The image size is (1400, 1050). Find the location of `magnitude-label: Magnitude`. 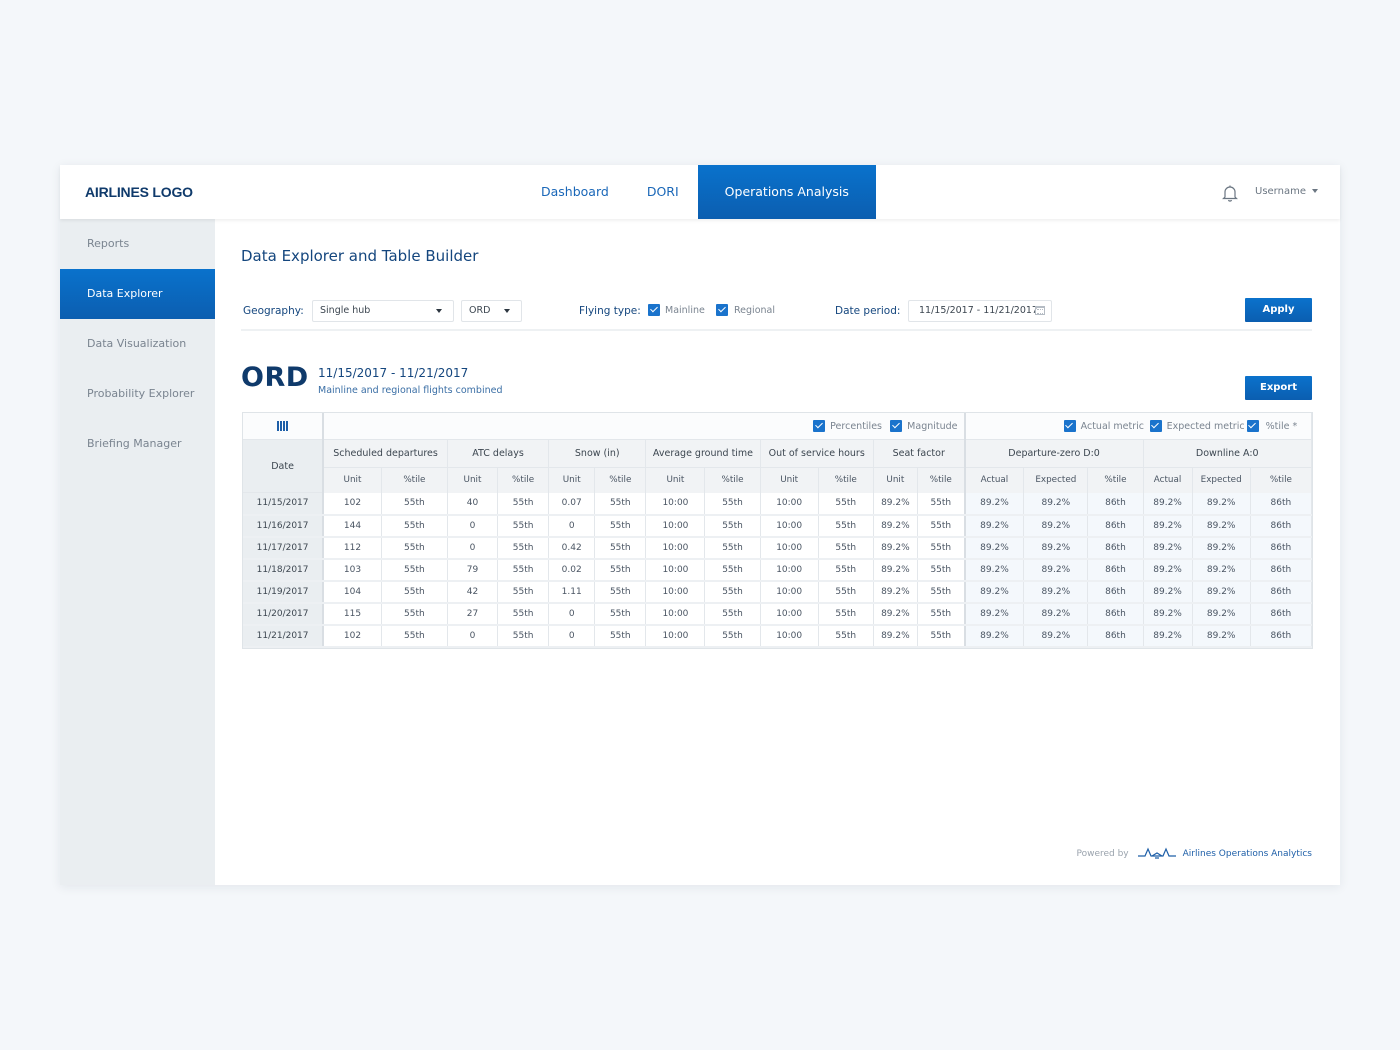

magnitude-label: Magnitude is located at coordinates (932, 426).